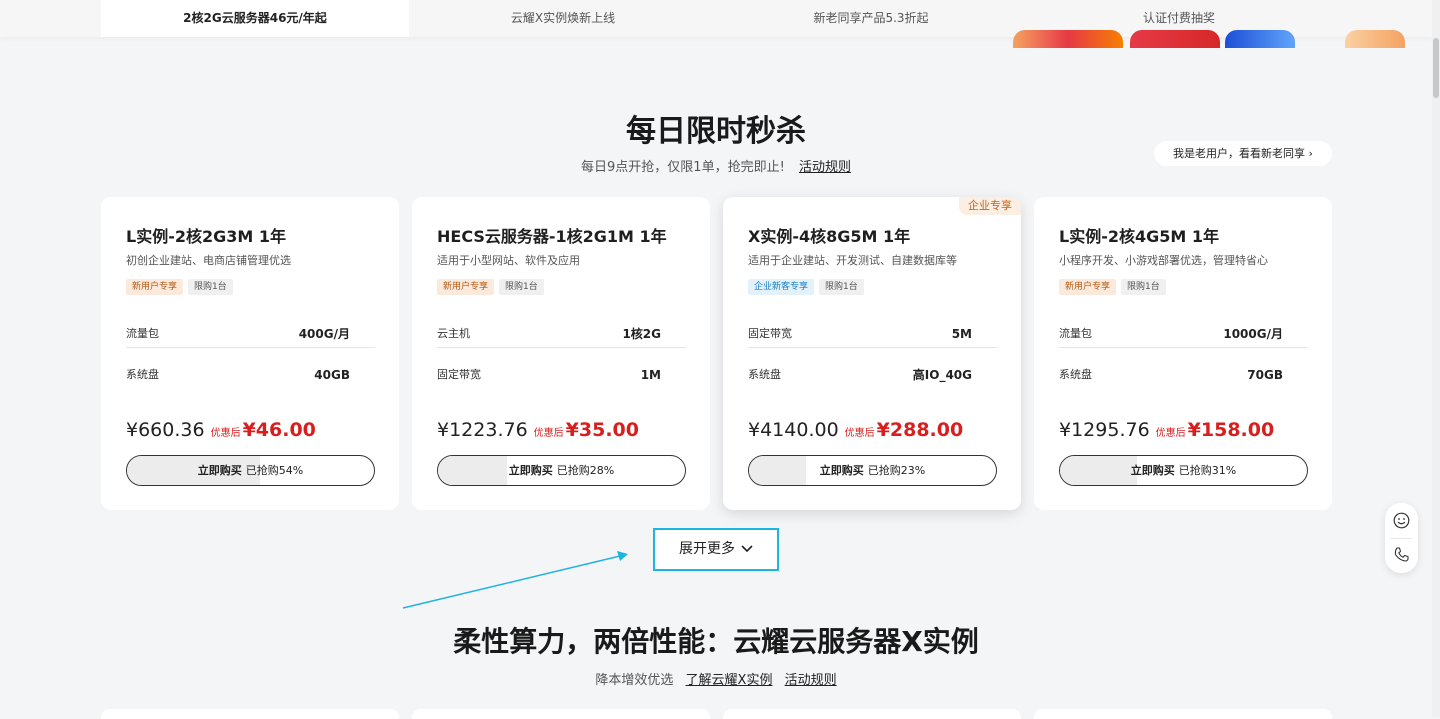 This screenshot has height=719, width=1440. What do you see at coordinates (1175, 39) in the screenshot?
I see `banner-art-mid` at bounding box center [1175, 39].